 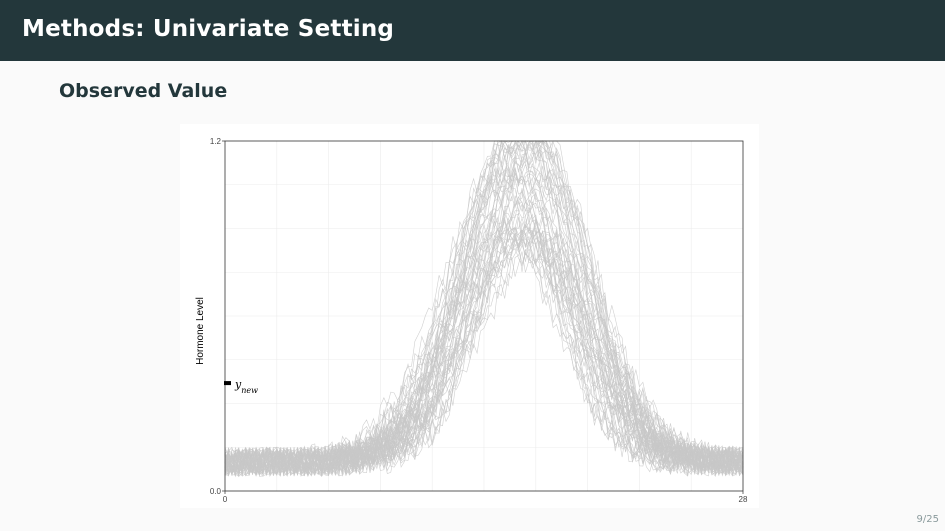 What do you see at coordinates (472, 30) in the screenshot?
I see `title-bar: Methods: Univariate Setting` at bounding box center [472, 30].